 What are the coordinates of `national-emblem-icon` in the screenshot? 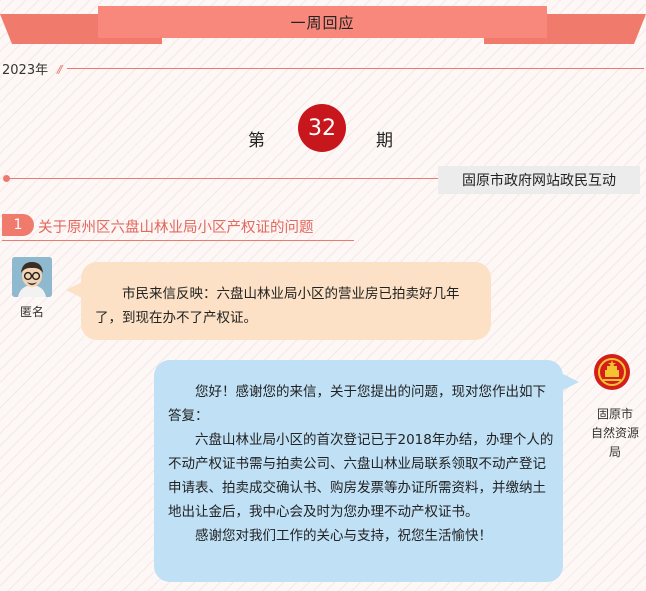 It's located at (612, 372).